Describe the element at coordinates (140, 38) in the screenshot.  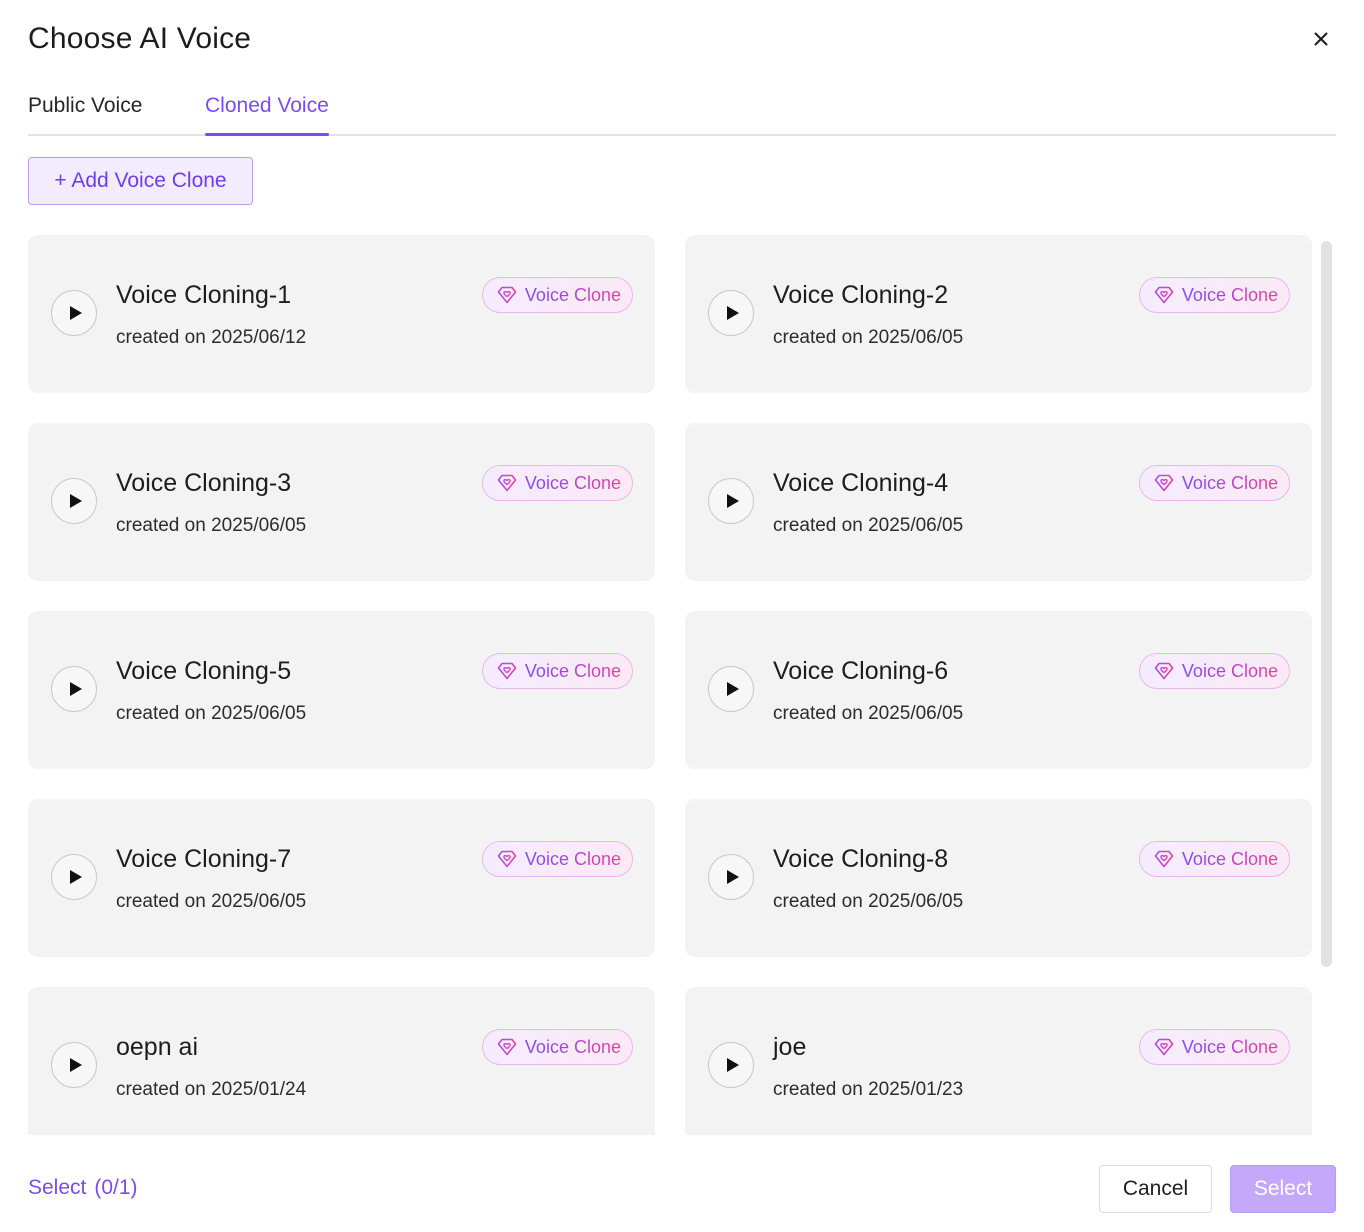
I see `dialog-title: Choose AI Voice` at that location.